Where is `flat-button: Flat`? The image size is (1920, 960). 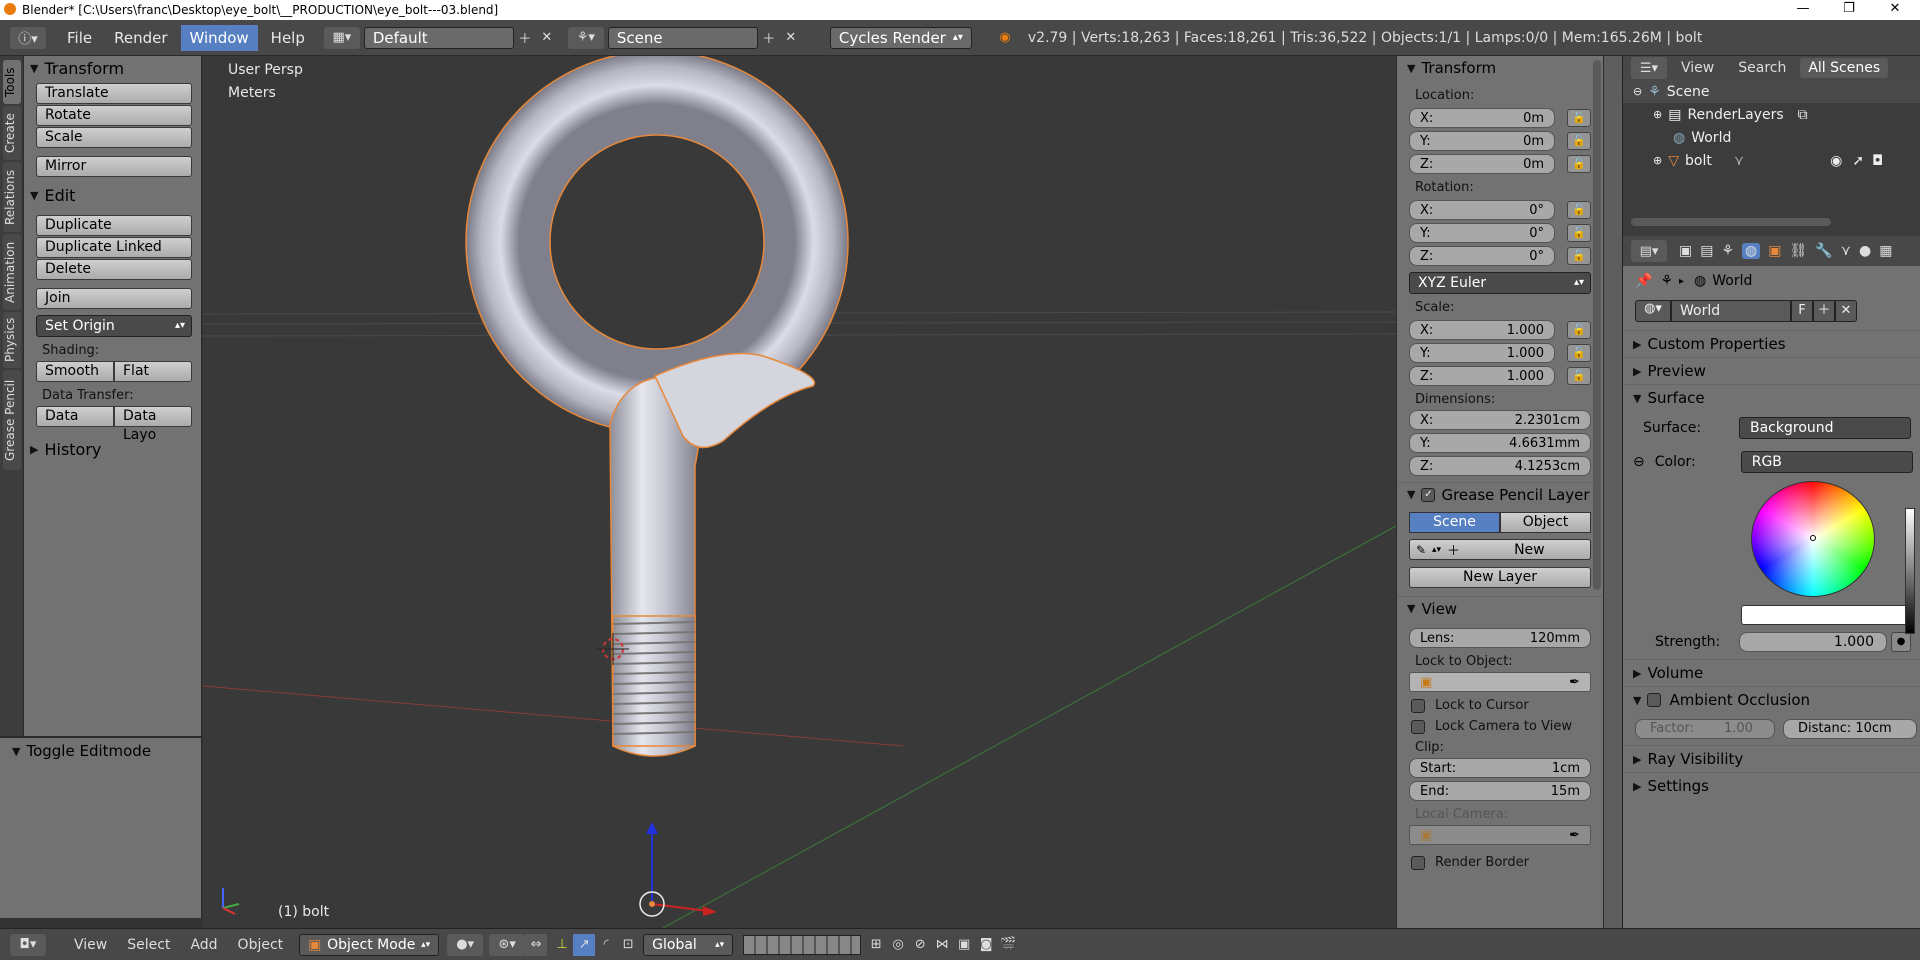
flat-button: Flat is located at coordinates (153, 371).